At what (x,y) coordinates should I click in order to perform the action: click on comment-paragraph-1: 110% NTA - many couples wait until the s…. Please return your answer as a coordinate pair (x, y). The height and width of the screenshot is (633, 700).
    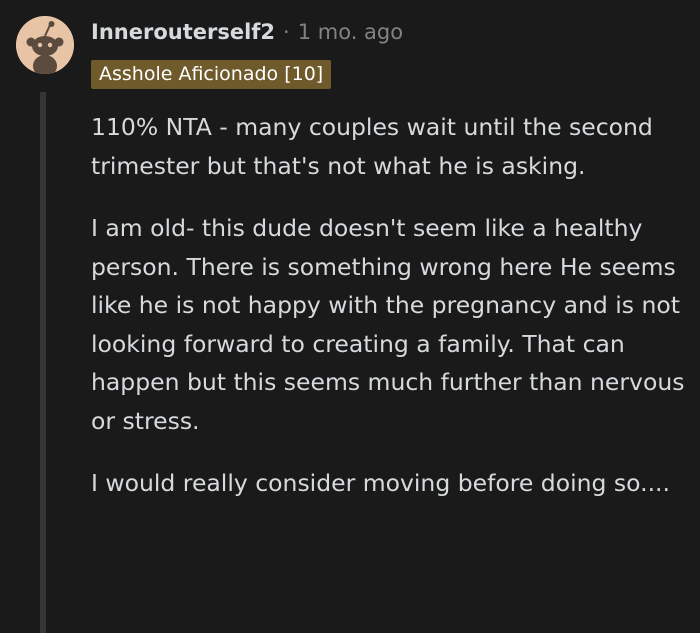
    Looking at the image, I should click on (372, 146).